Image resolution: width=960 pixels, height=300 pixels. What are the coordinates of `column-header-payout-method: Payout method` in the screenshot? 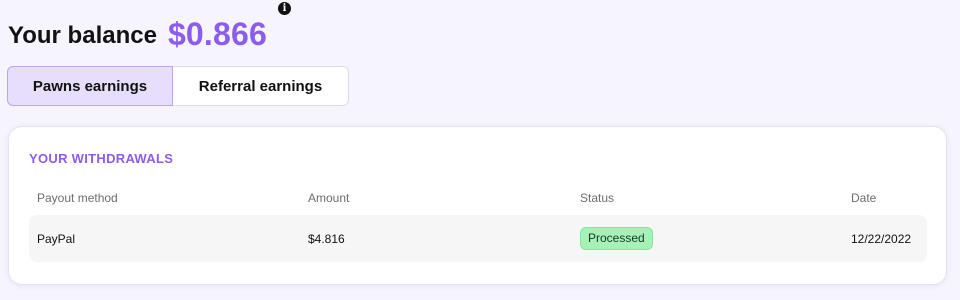 It's located at (77, 198).